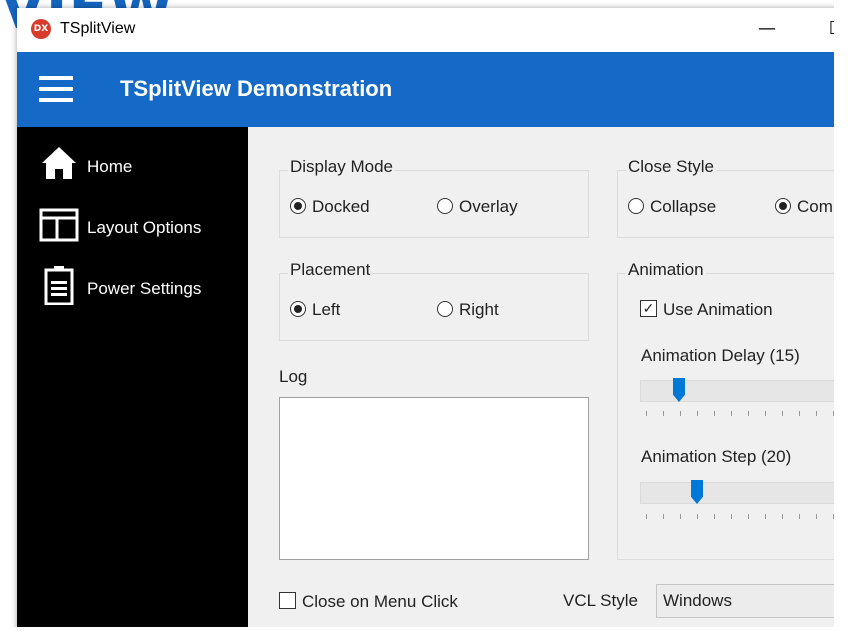 Image resolution: width=854 pixels, height=635 pixels. What do you see at coordinates (41, 29) in the screenshot?
I see `devexpress-logo-icon: DX` at bounding box center [41, 29].